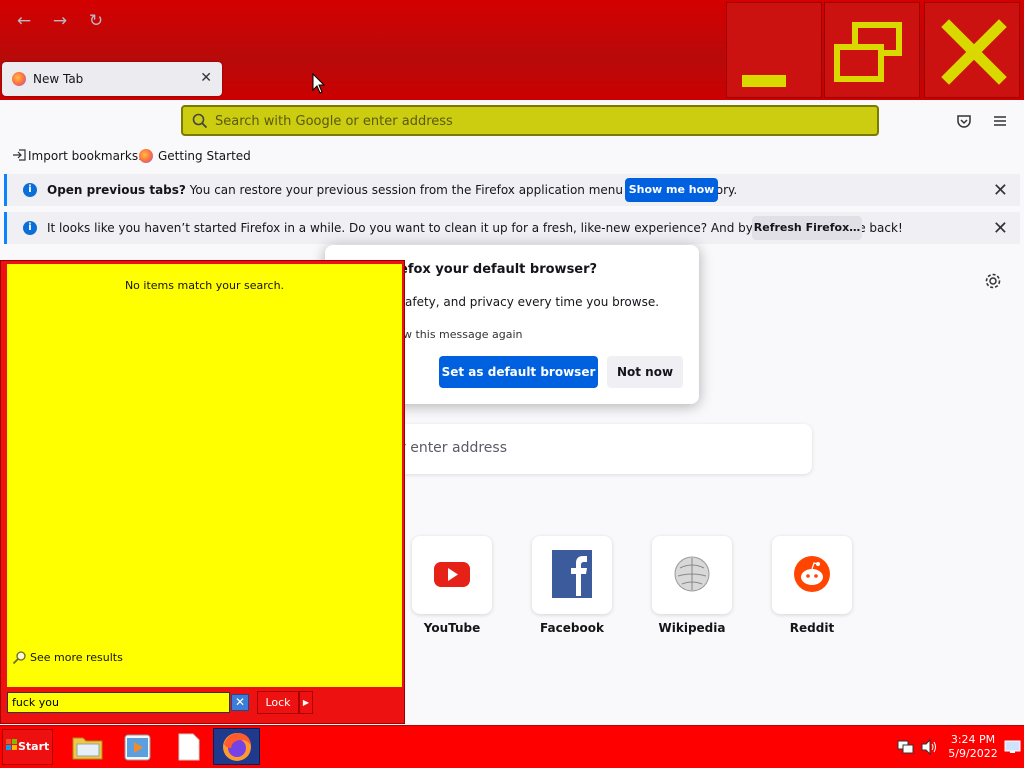  What do you see at coordinates (973, 739) in the screenshot?
I see `clock-time: 3:24 PM` at bounding box center [973, 739].